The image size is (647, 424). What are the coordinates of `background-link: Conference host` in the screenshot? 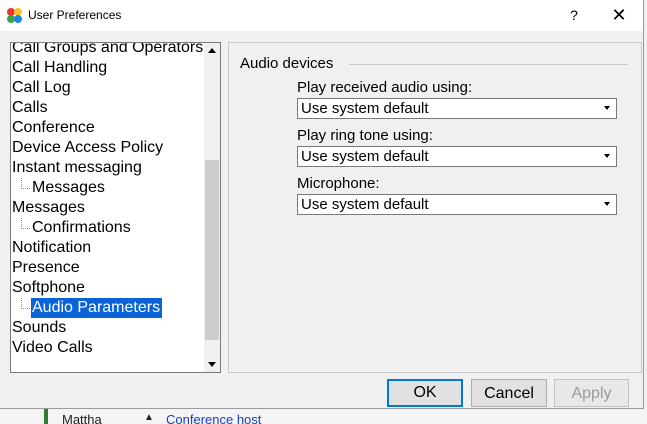 It's located at (214, 418).